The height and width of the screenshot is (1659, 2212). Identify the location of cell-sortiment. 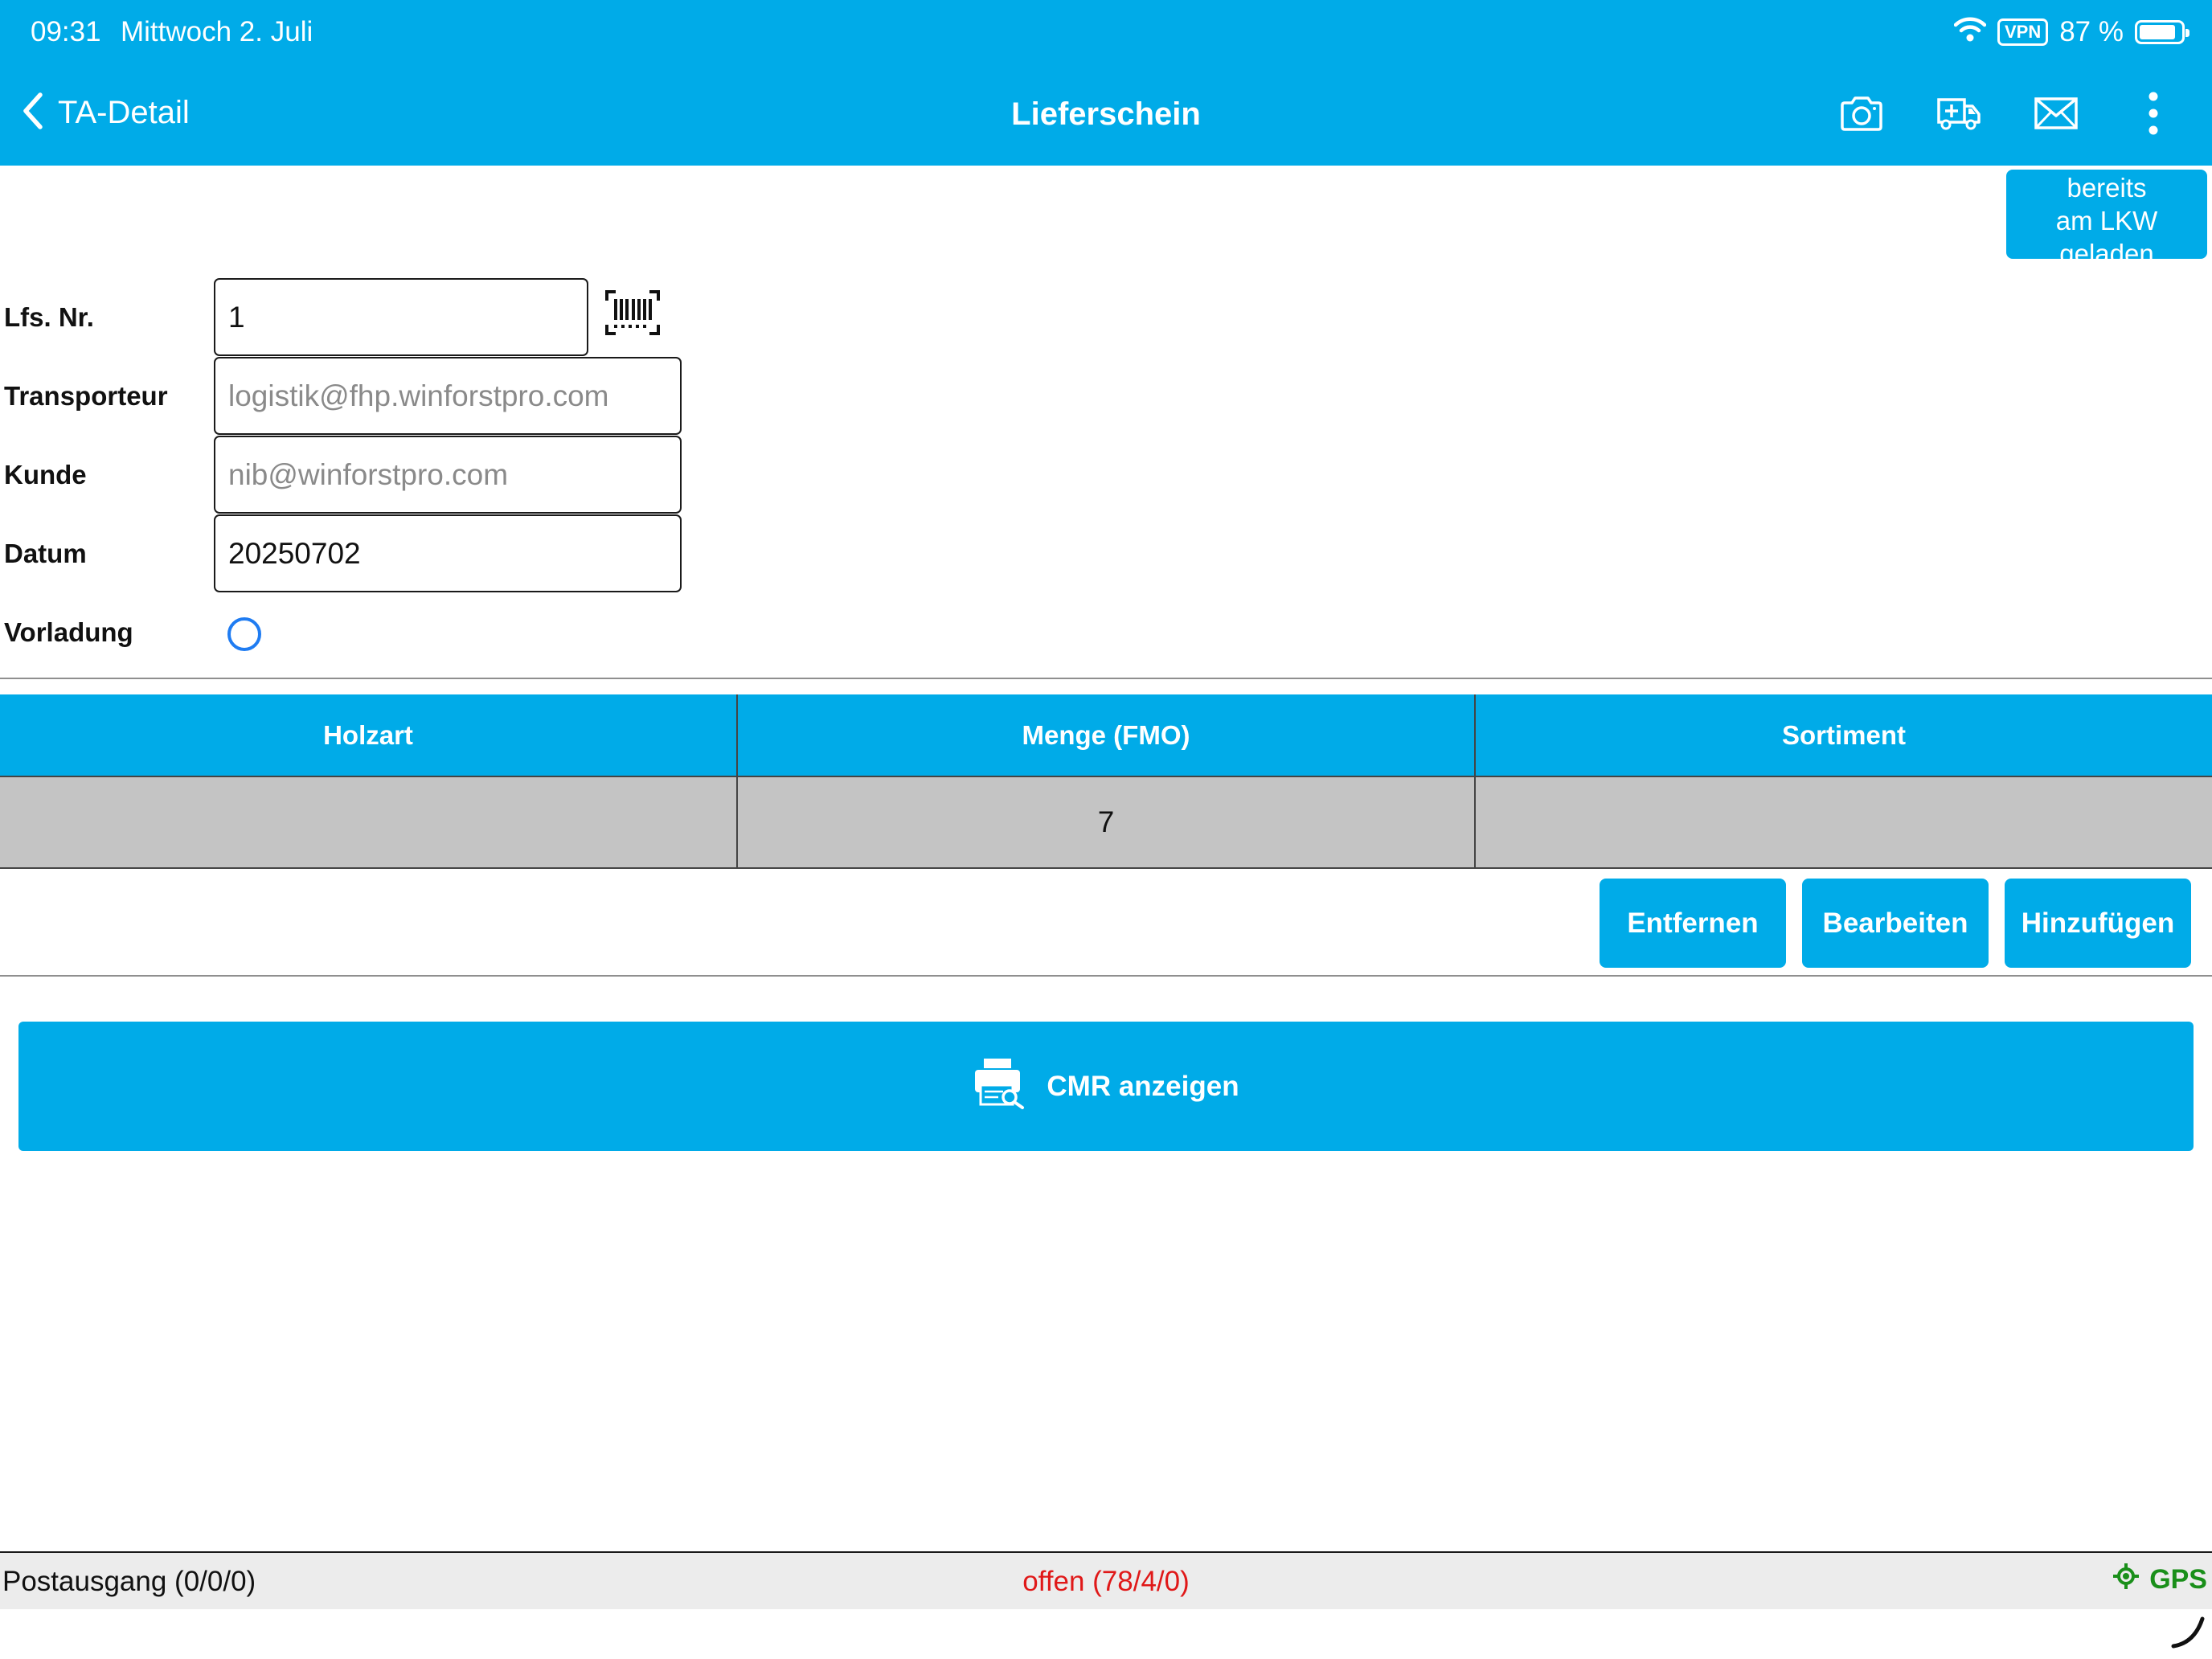
(1843, 822).